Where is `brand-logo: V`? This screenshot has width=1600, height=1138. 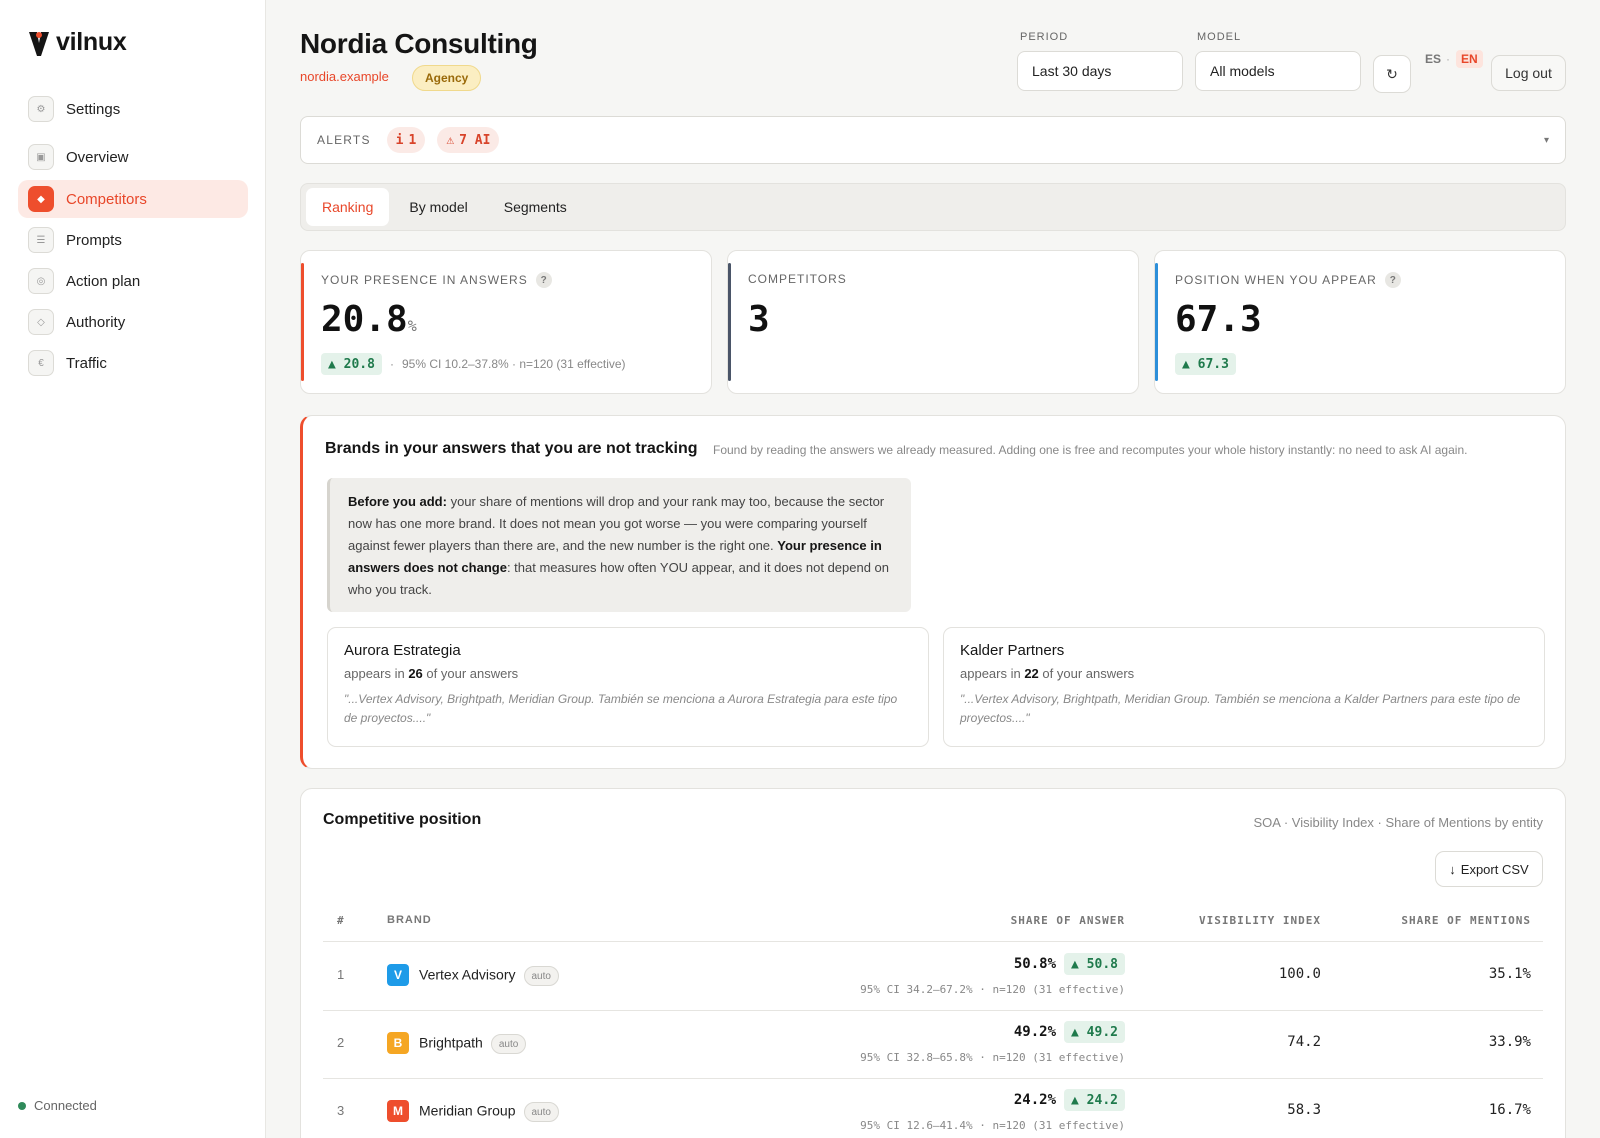
brand-logo: V is located at coordinates (398, 975).